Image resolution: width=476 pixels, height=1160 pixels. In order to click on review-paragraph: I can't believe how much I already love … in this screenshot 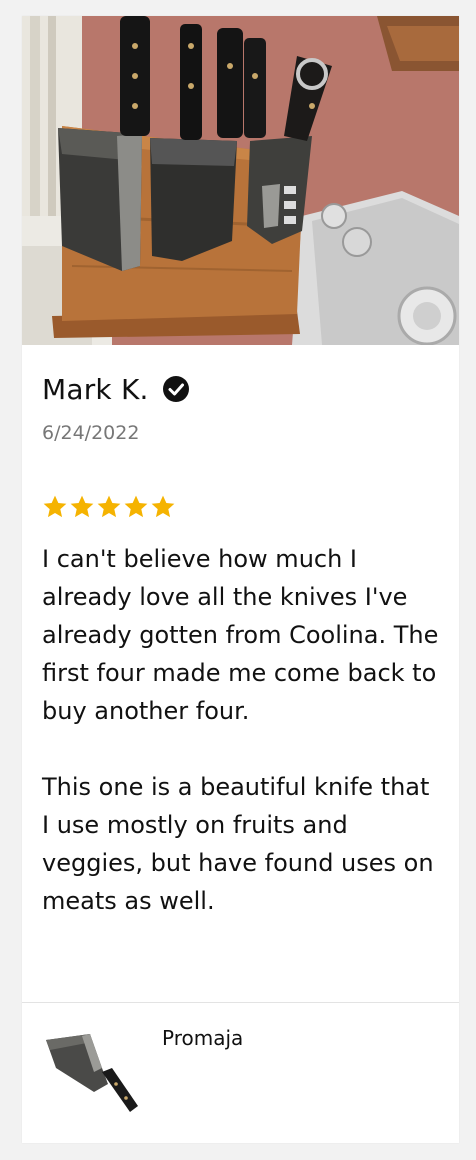, I will do `click(240, 635)`.